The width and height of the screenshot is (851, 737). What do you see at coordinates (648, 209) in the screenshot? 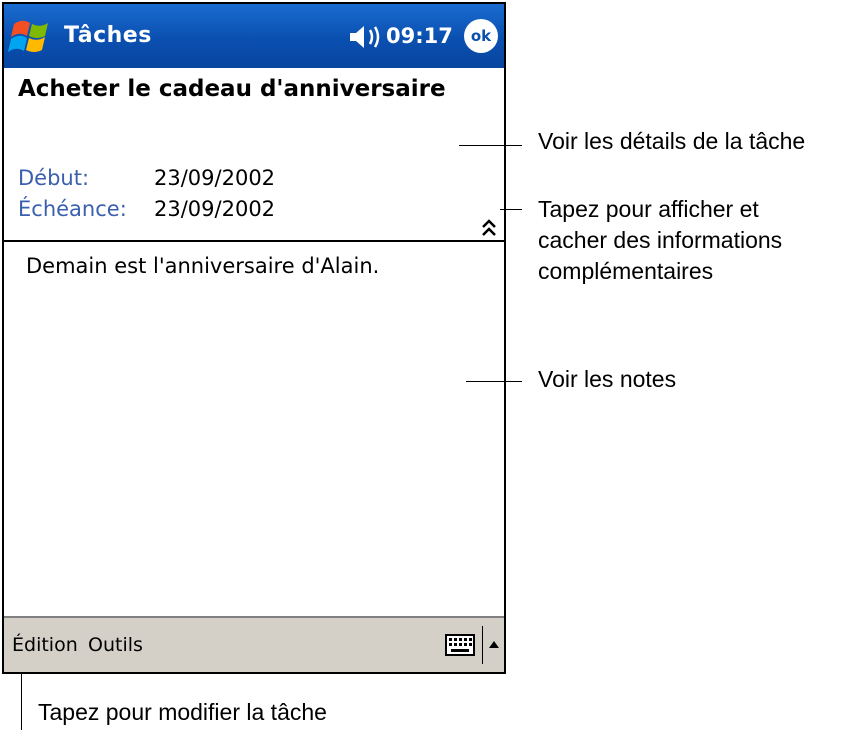
I see `callout-toggle-line1: Tapez pour afficher et` at bounding box center [648, 209].